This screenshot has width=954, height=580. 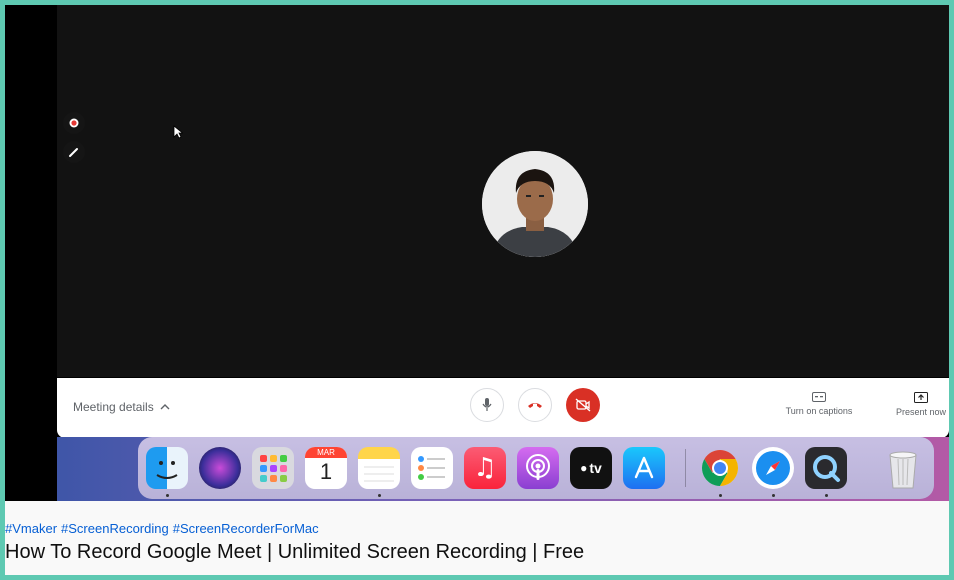 I want to click on siri-icon, so click(x=220, y=468).